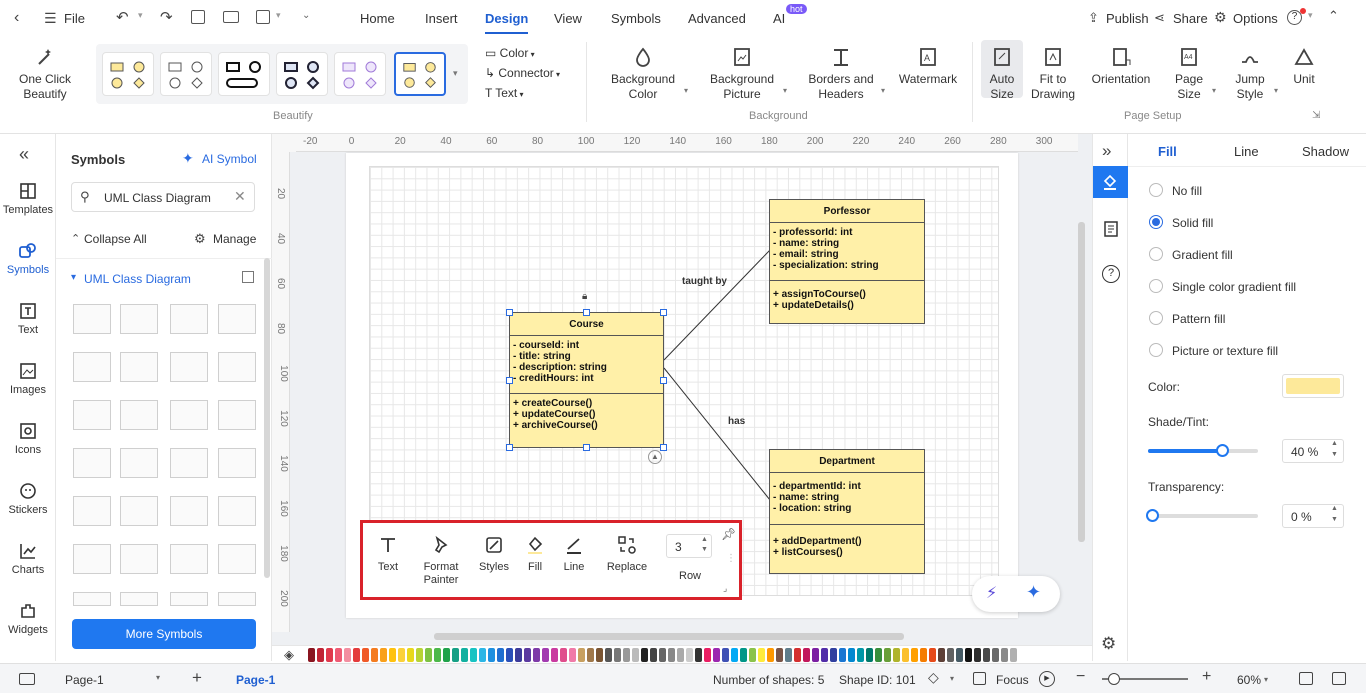  I want to click on export-icon, so click(263, 17).